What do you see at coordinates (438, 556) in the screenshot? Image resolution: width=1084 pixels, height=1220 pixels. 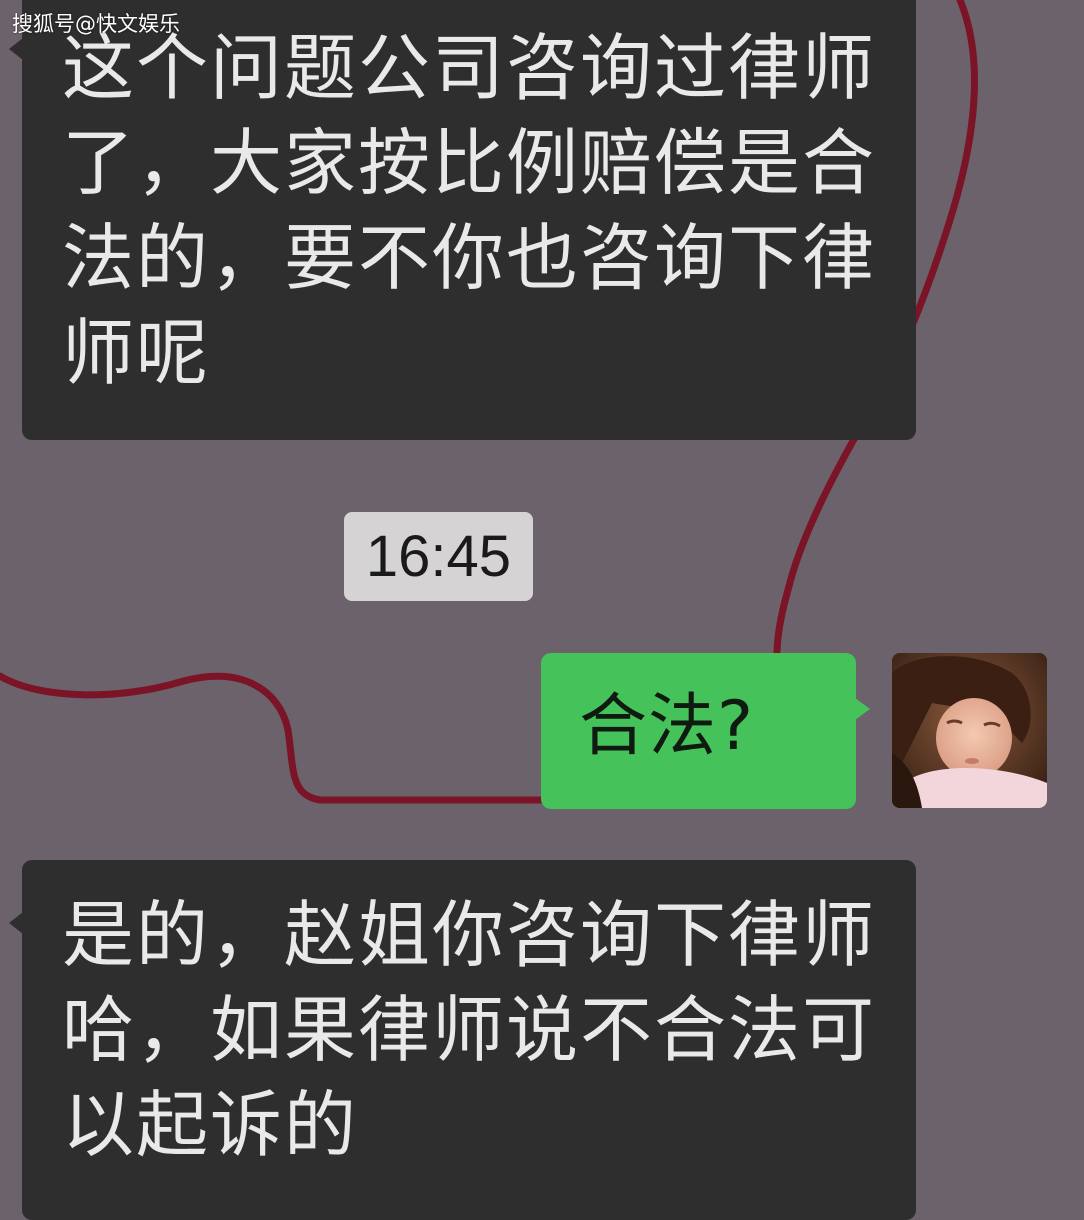 I see `message-timestamp: 16:45` at bounding box center [438, 556].